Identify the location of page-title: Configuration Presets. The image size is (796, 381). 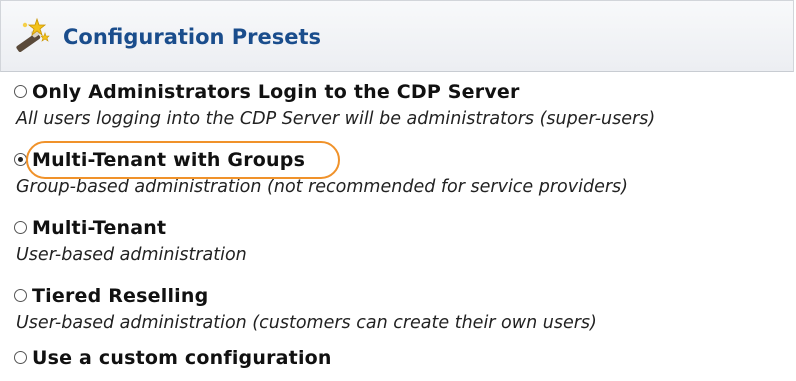
(192, 37).